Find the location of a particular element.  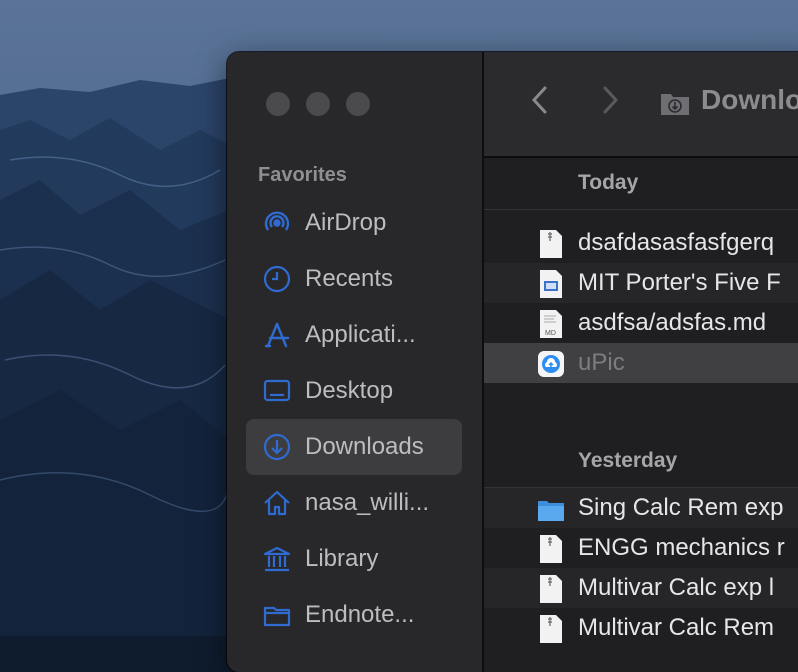

sidebar-item-library: Library is located at coordinates (354, 559).